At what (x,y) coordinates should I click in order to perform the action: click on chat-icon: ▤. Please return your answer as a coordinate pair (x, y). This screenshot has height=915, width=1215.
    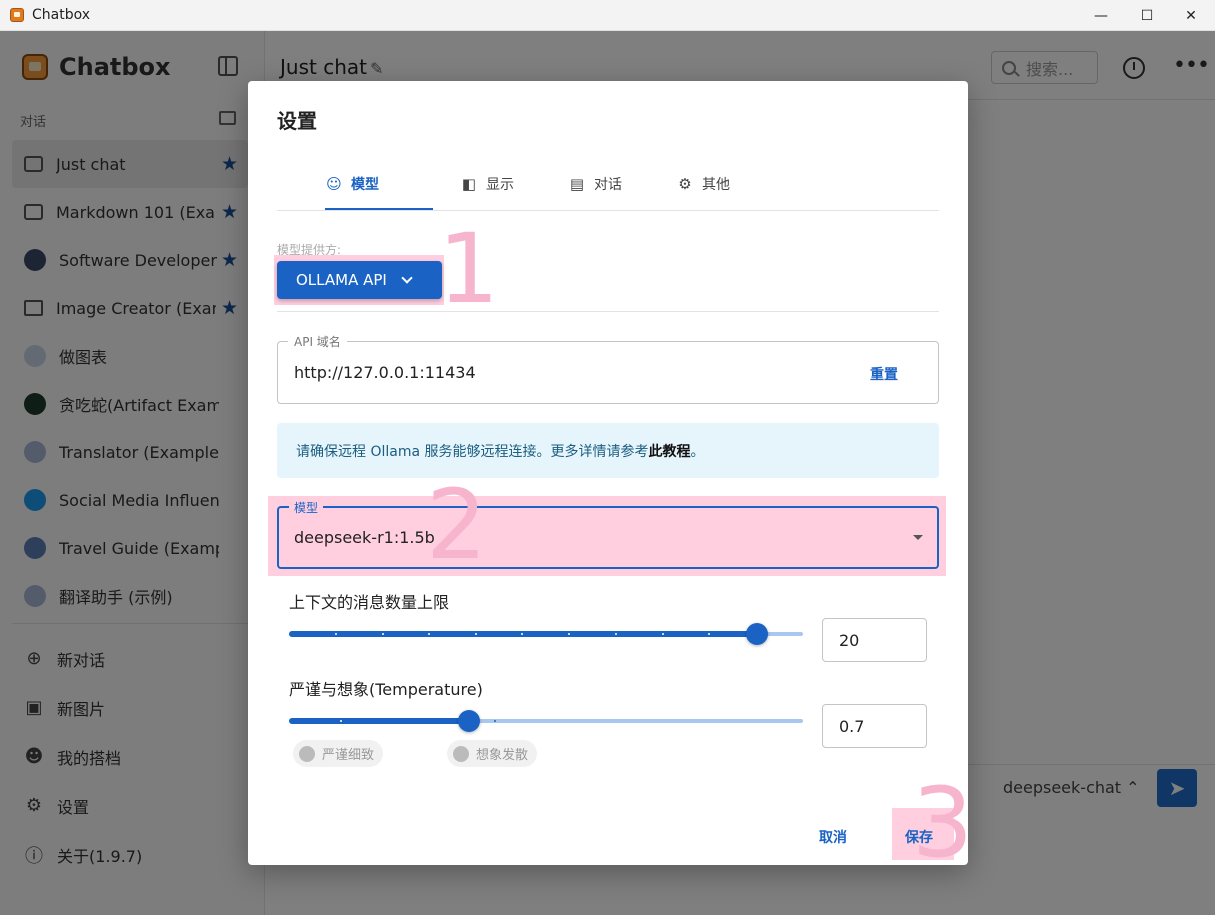
    Looking at the image, I should click on (577, 183).